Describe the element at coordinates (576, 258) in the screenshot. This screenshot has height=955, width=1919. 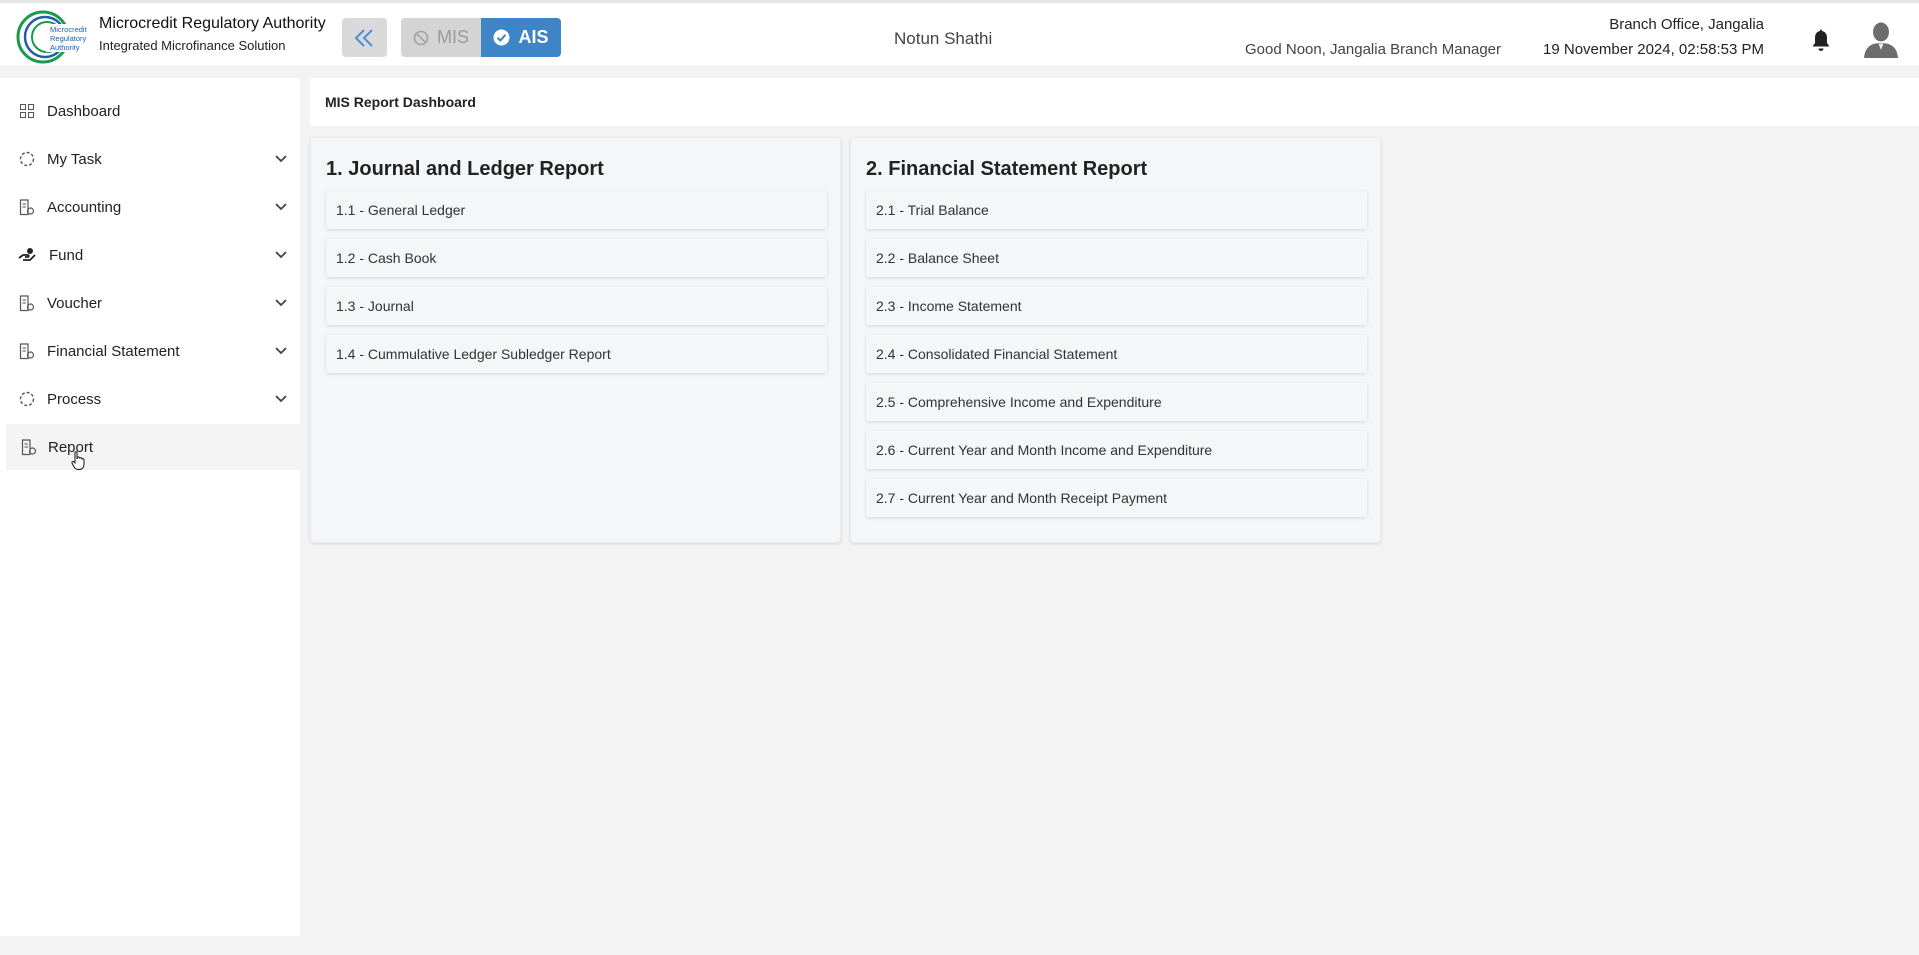
I see `report-link-cash-book: 1.2 - Cash Book` at that location.